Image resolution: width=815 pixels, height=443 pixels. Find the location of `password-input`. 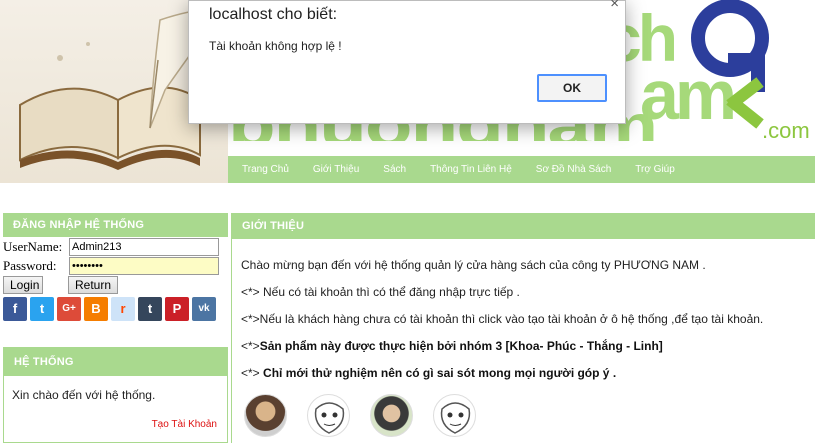

password-input is located at coordinates (144, 265).